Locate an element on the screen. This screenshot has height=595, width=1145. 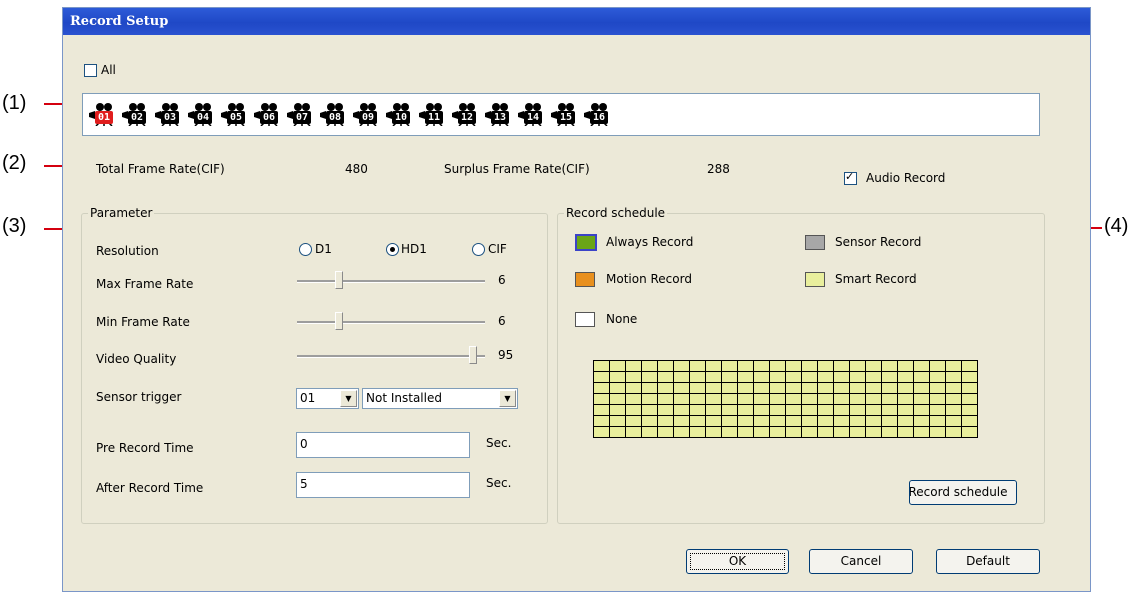
min-frame-rate-track is located at coordinates (391, 322).